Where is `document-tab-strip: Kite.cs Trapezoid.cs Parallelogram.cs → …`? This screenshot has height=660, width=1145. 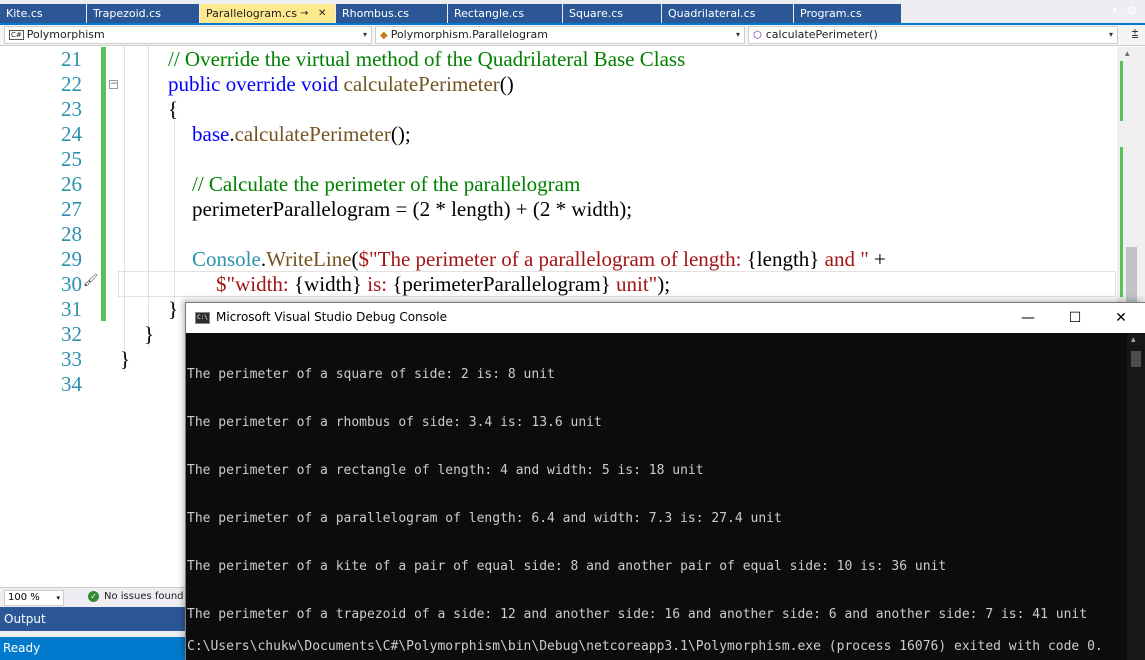
document-tab-strip: Kite.cs Trapezoid.cs Parallelogram.cs → … is located at coordinates (572, 12).